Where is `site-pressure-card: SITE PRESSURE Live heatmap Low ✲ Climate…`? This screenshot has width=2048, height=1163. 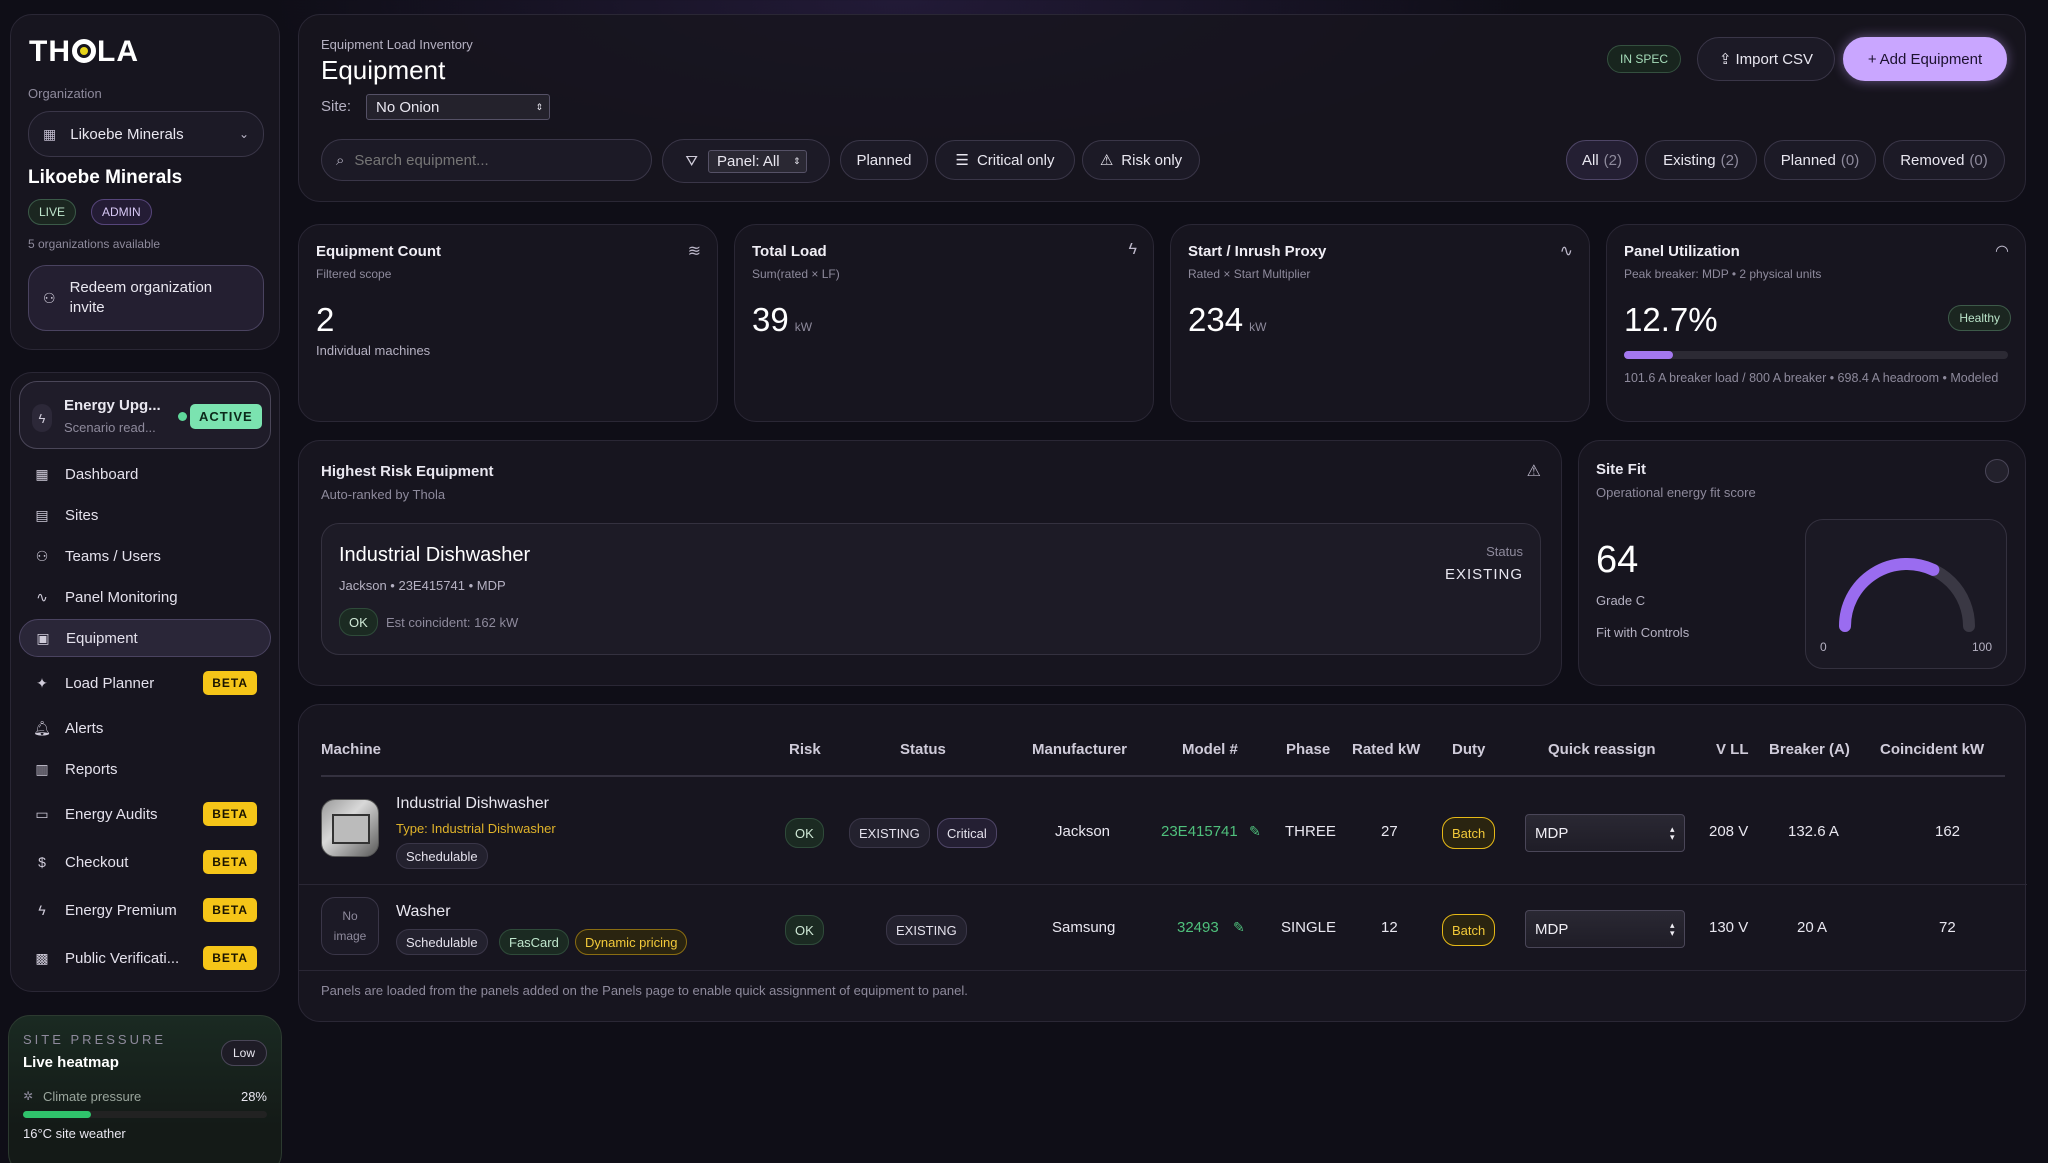
site-pressure-card: SITE PRESSURE Live heatmap Low ✲ Climate… is located at coordinates (145, 1089).